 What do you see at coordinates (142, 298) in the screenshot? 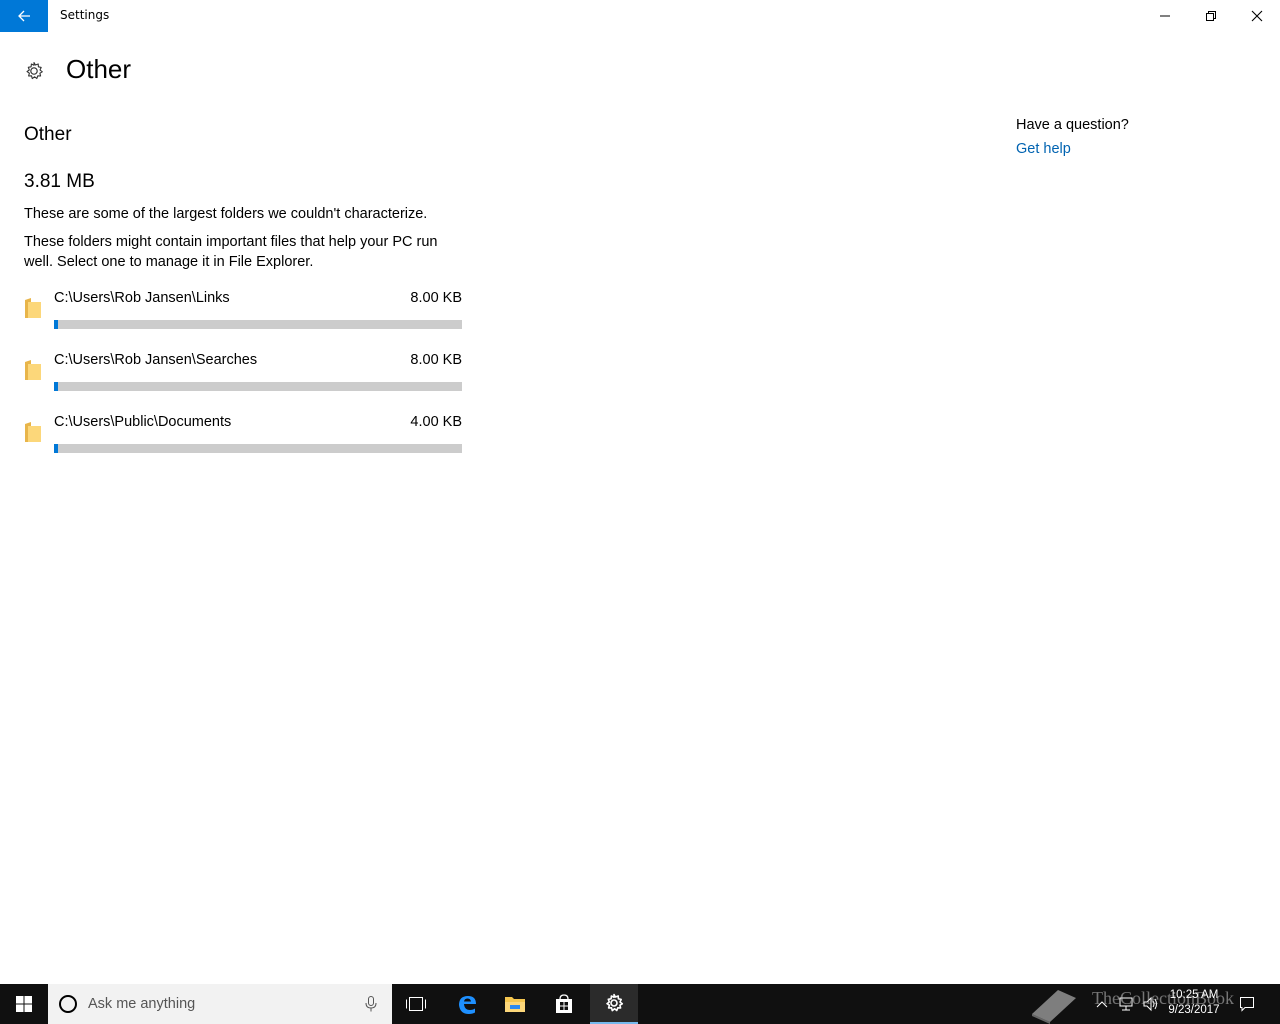
I see `folder-path: C:\Users\Rob Jansen\Links` at bounding box center [142, 298].